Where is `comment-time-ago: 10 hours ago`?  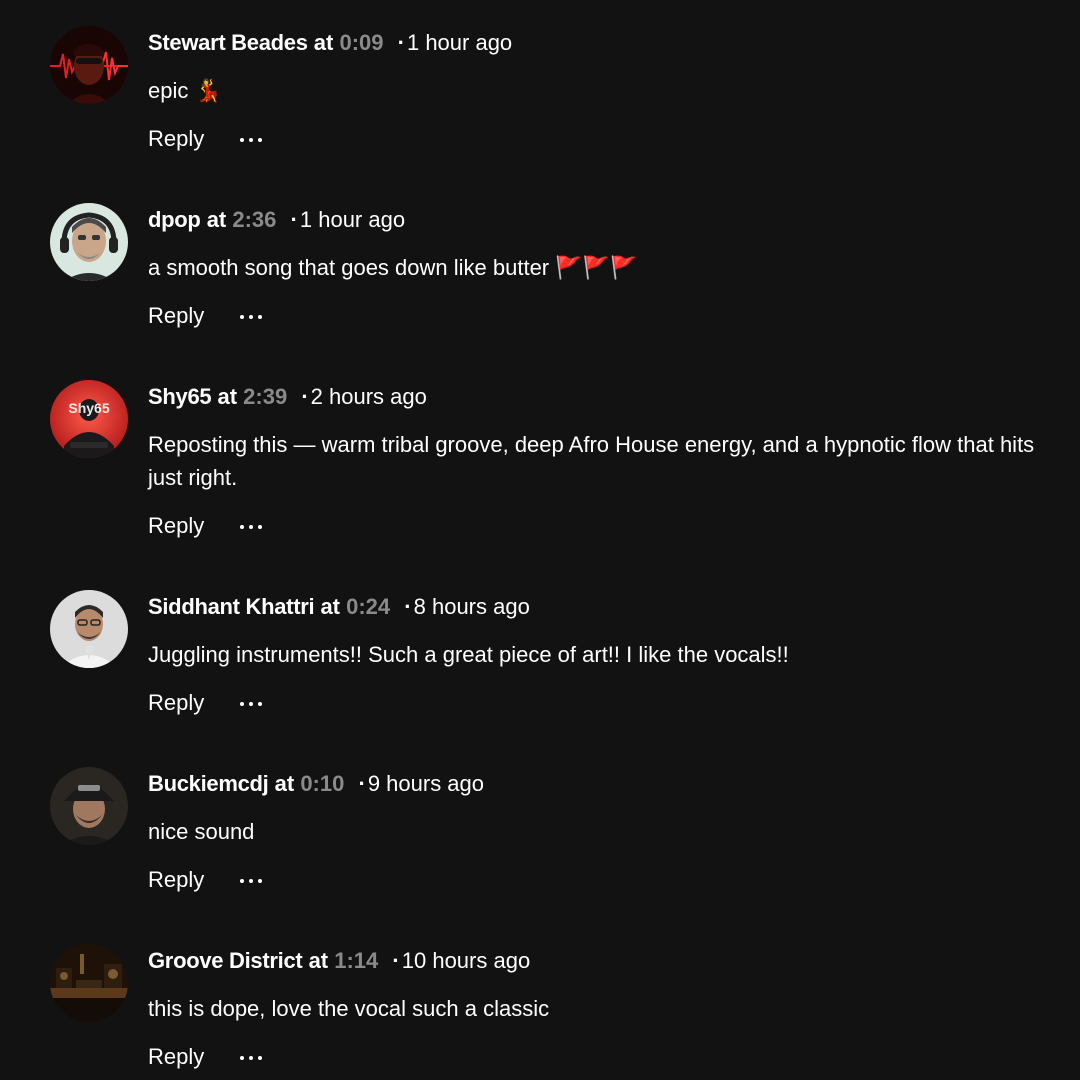 comment-time-ago: 10 hours ago is located at coordinates (466, 960).